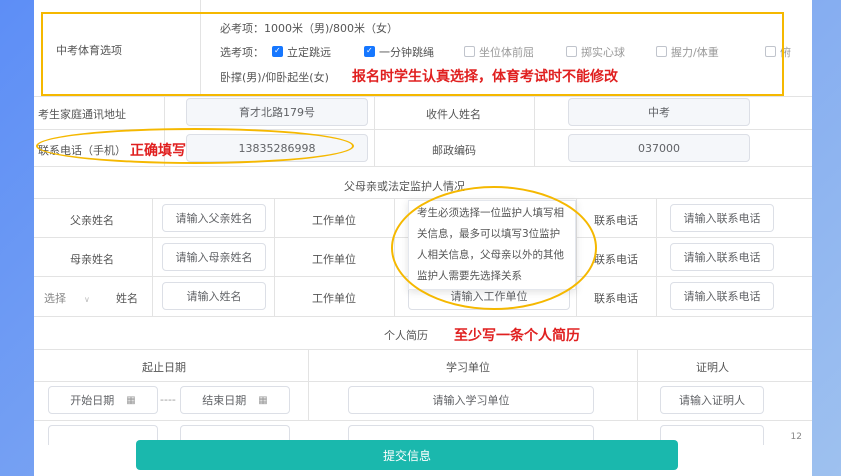 Image resolution: width=841 pixels, height=476 pixels. I want to click on recipient-input: 中考, so click(659, 112).